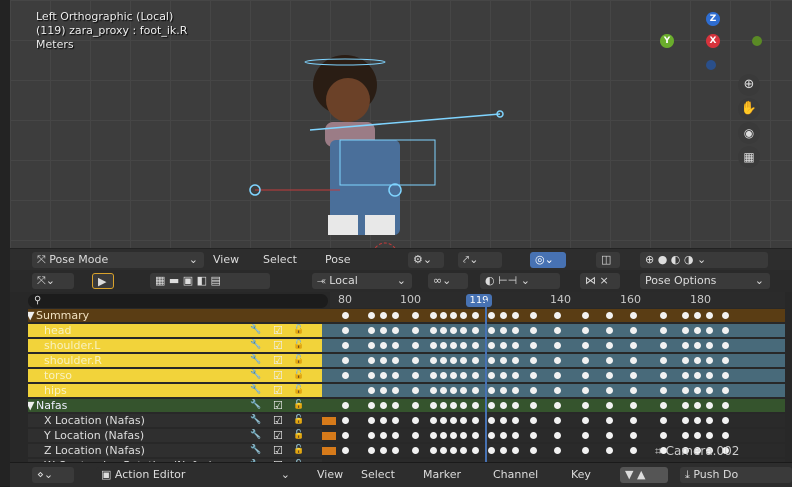 The image size is (792, 487). I want to click on menu-pose: Pose, so click(337, 260).